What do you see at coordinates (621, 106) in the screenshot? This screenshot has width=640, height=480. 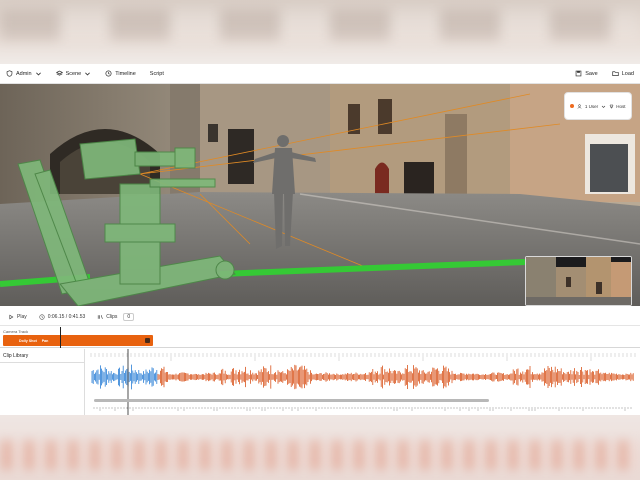 I see `host-label: Host` at bounding box center [621, 106].